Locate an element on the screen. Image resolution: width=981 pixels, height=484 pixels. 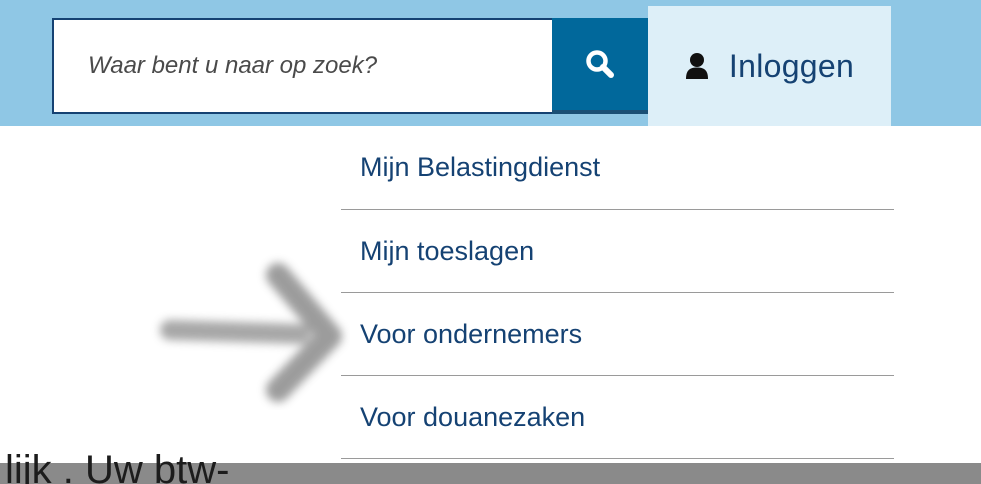
body-text-snippet: lijk . Uw btw- is located at coordinates (117, 466).